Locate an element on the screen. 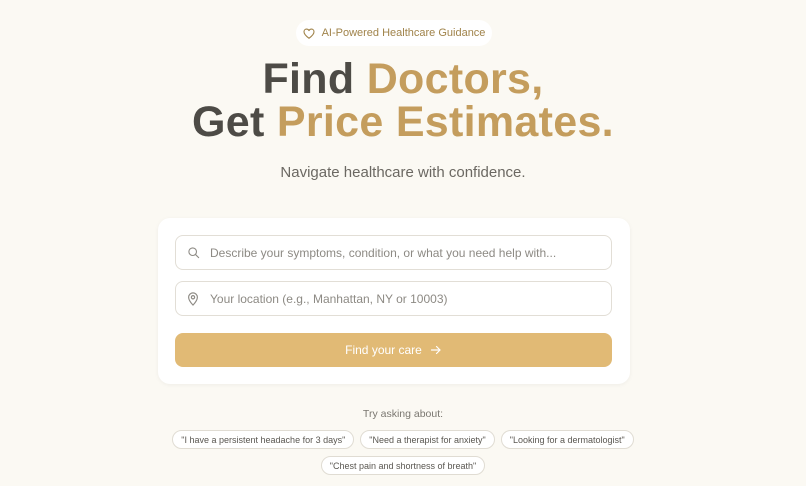 The image size is (806, 486). suggestion-chip-chest-pain: "Chest pain and shortness of breath" is located at coordinates (403, 465).